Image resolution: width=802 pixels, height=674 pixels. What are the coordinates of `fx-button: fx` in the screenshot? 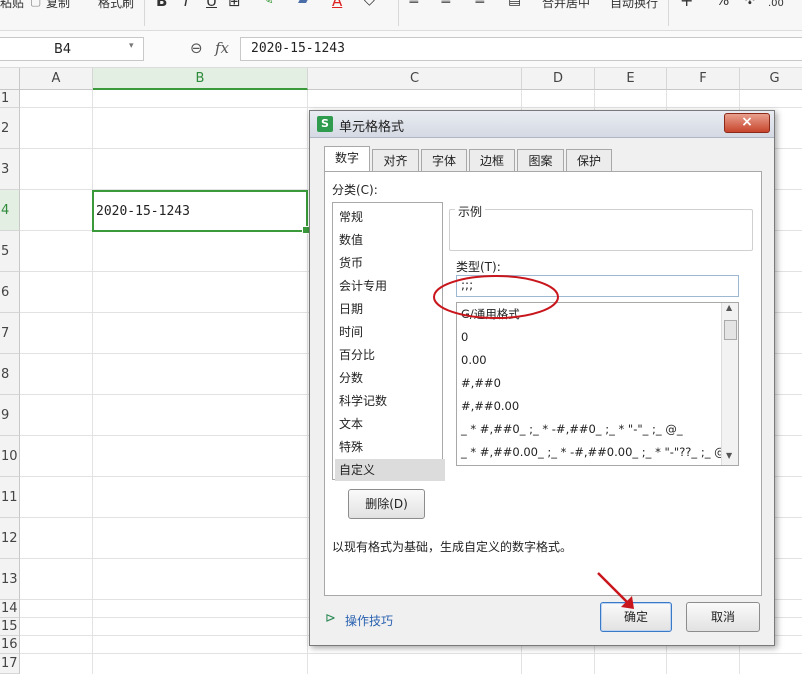 It's located at (222, 48).